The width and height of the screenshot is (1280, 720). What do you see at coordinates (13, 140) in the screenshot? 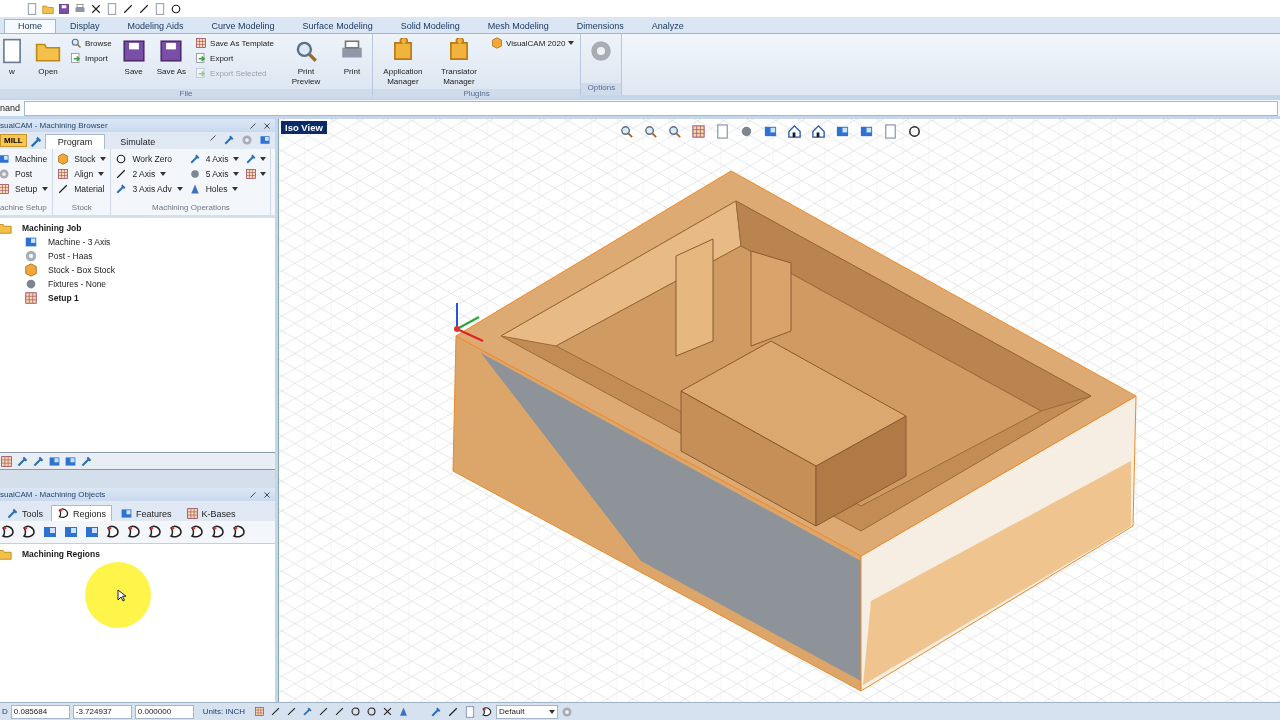
I see `mill-mode-button: MILL` at bounding box center [13, 140].